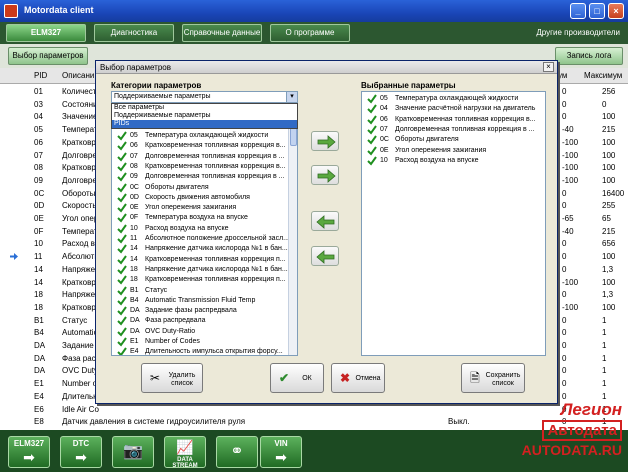 The width and height of the screenshot is (628, 472). What do you see at coordinates (325, 175) in the screenshot?
I see `add-all-button` at bounding box center [325, 175].